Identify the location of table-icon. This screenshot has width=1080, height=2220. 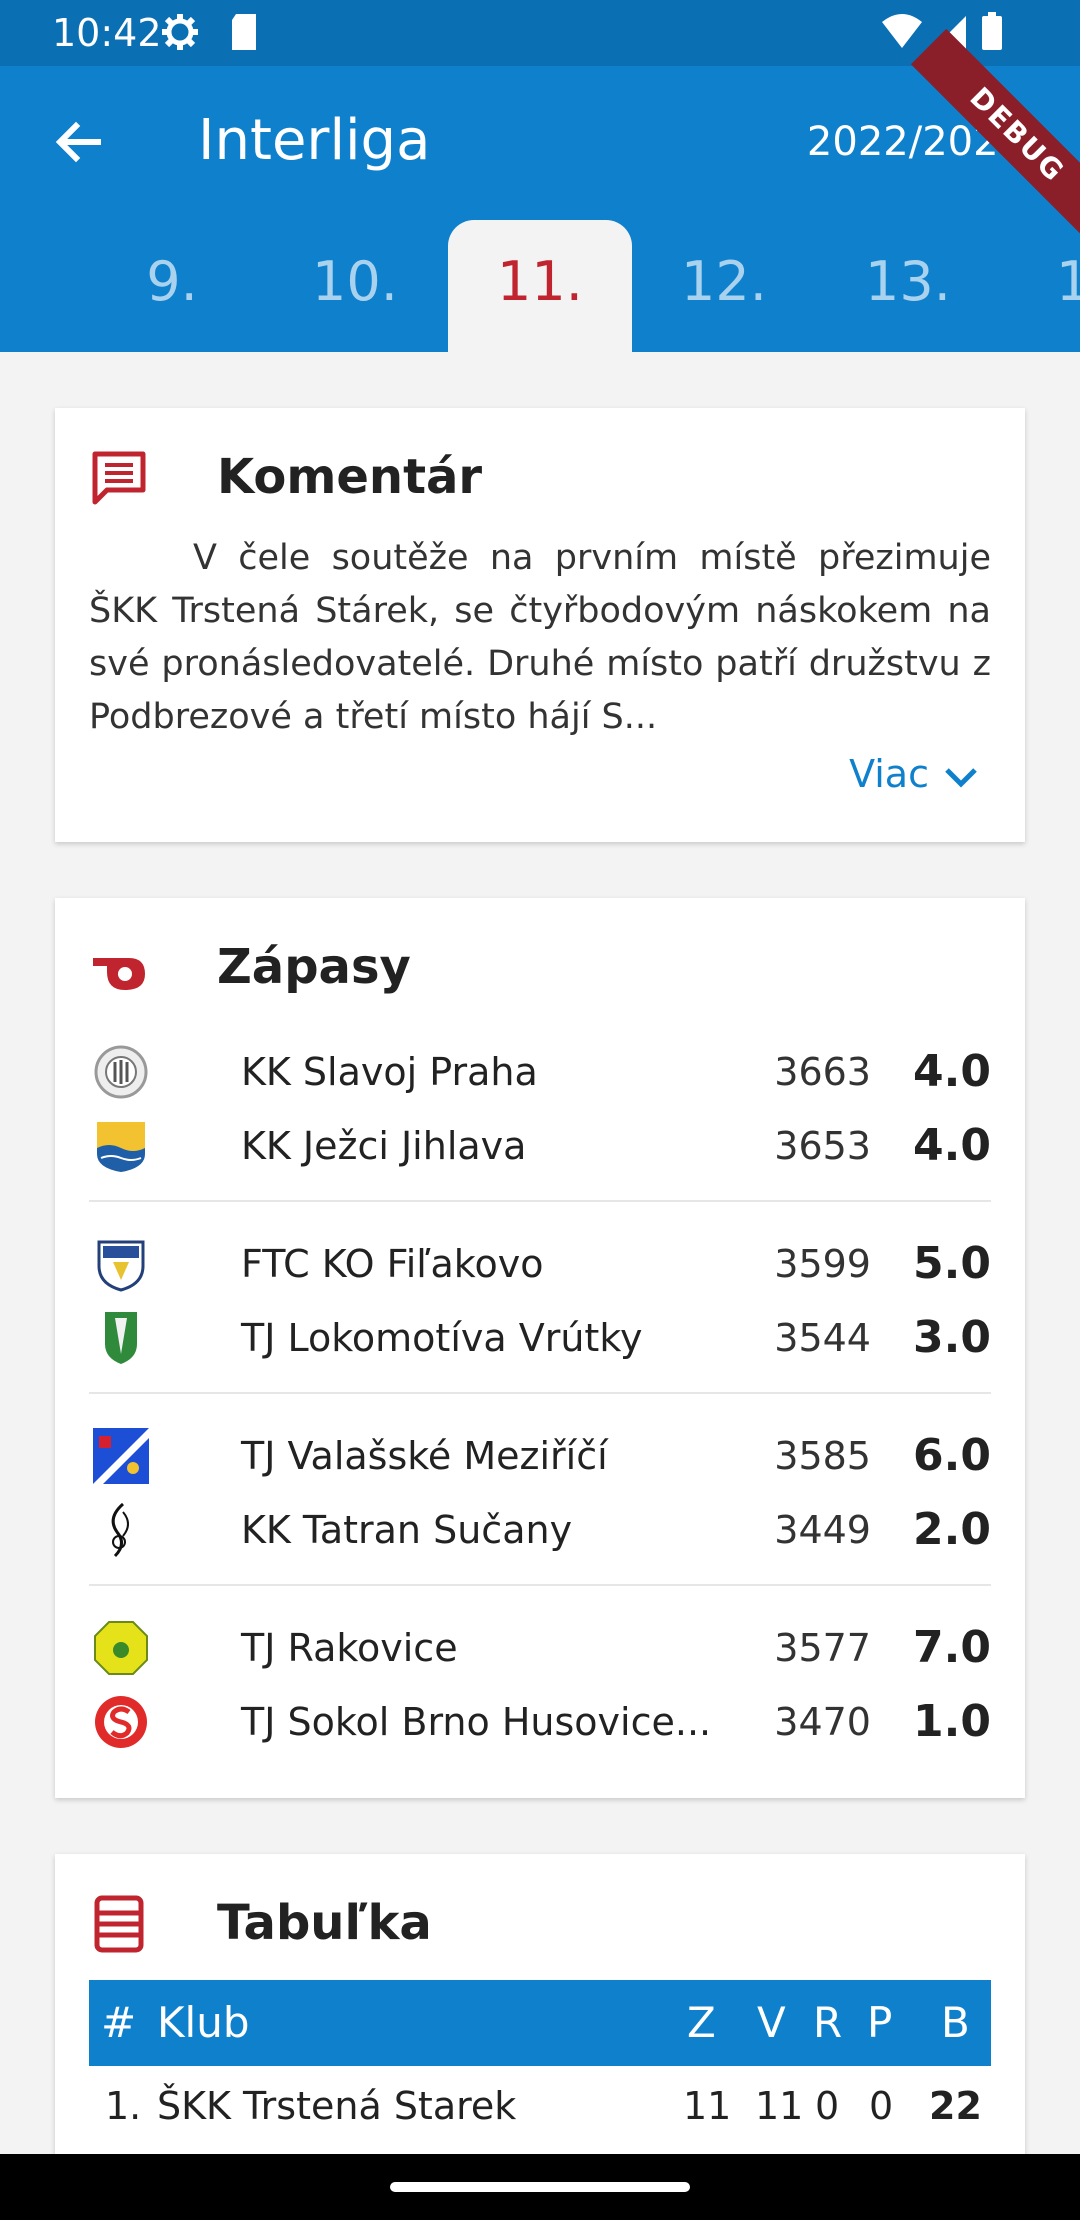
(119, 1924).